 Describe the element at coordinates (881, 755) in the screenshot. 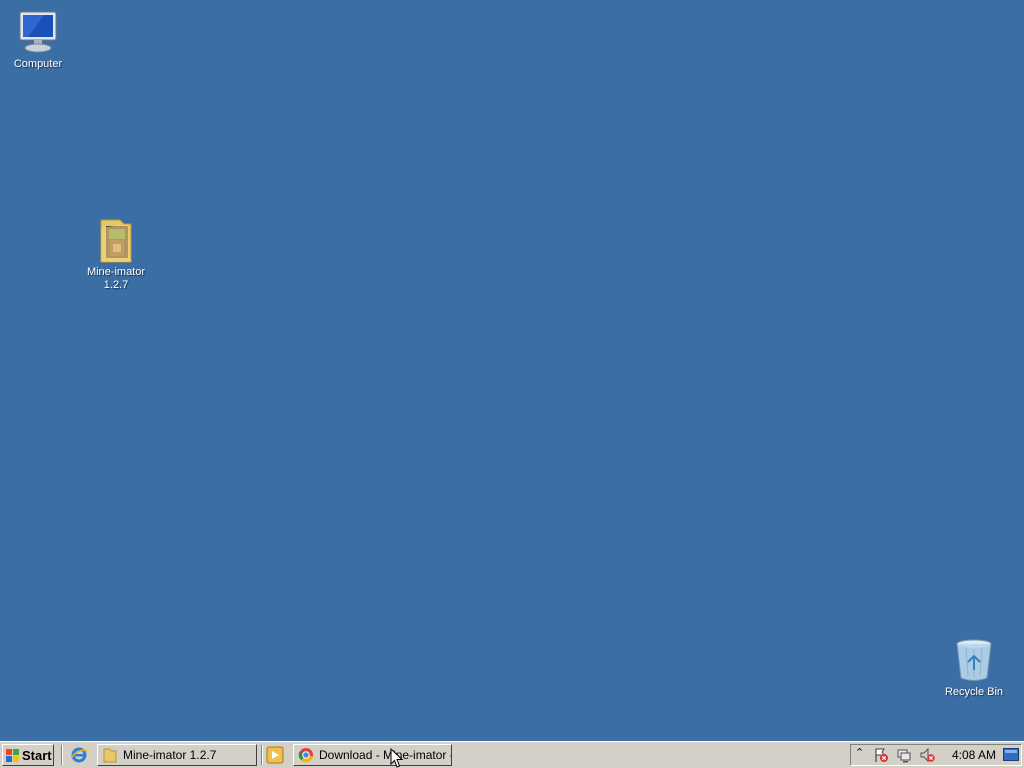

I see `action-center-flag-icon` at that location.